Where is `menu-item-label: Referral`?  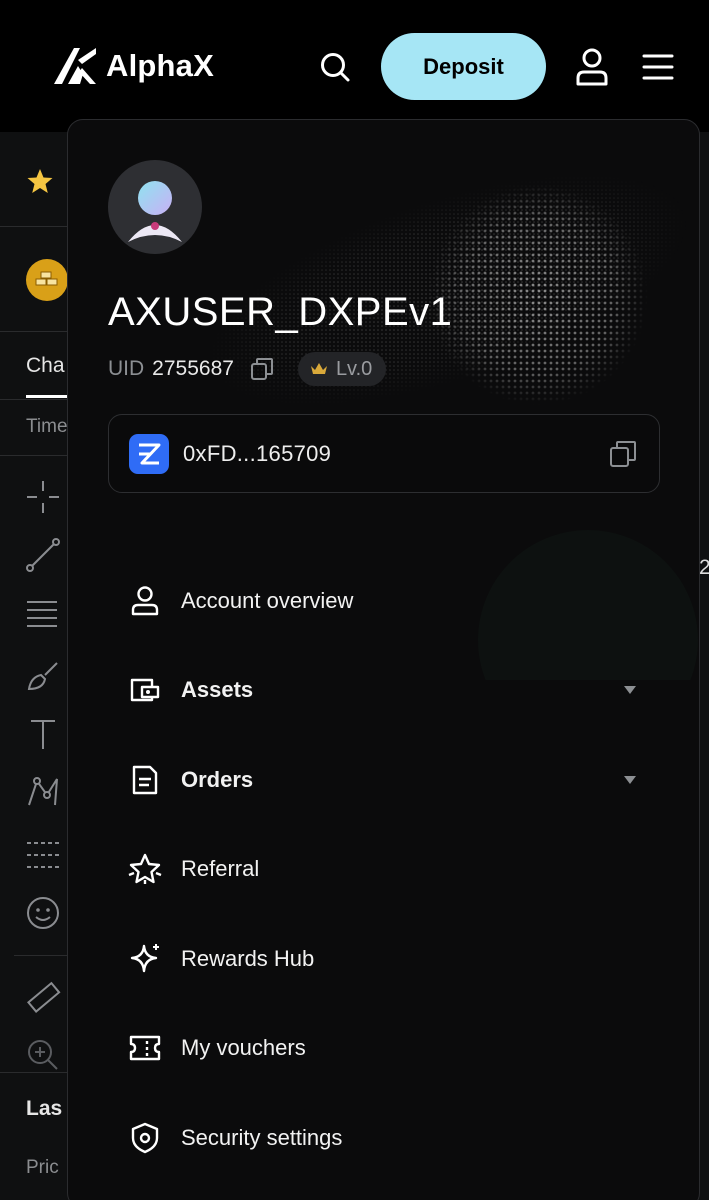 menu-item-label: Referral is located at coordinates (220, 869).